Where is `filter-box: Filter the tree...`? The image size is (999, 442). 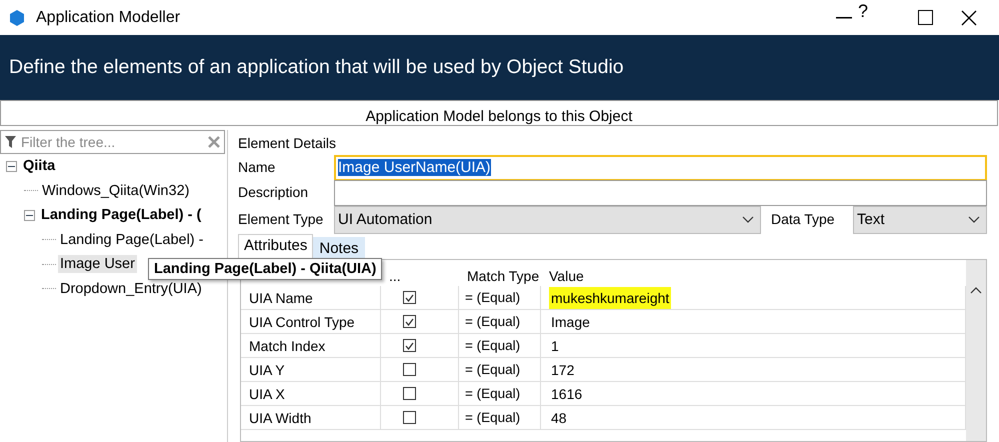 filter-box: Filter the tree... is located at coordinates (112, 142).